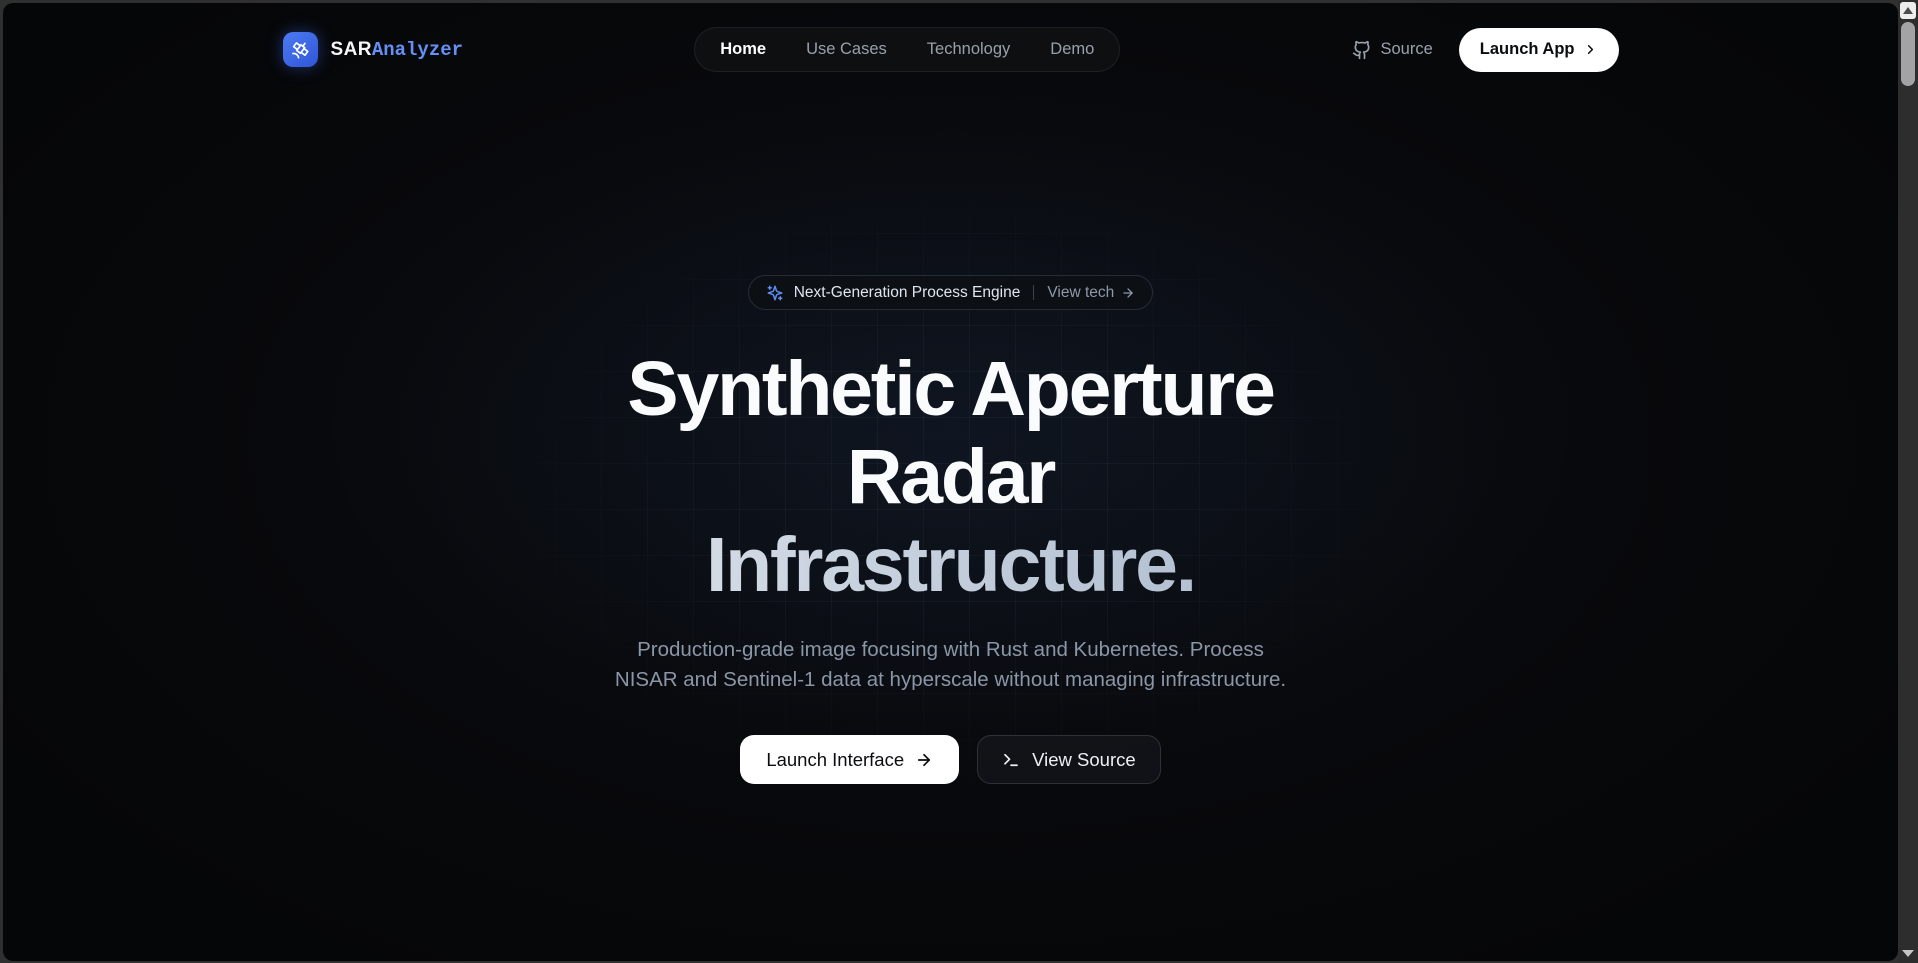  I want to click on view-source-label: View Source, so click(1084, 759).